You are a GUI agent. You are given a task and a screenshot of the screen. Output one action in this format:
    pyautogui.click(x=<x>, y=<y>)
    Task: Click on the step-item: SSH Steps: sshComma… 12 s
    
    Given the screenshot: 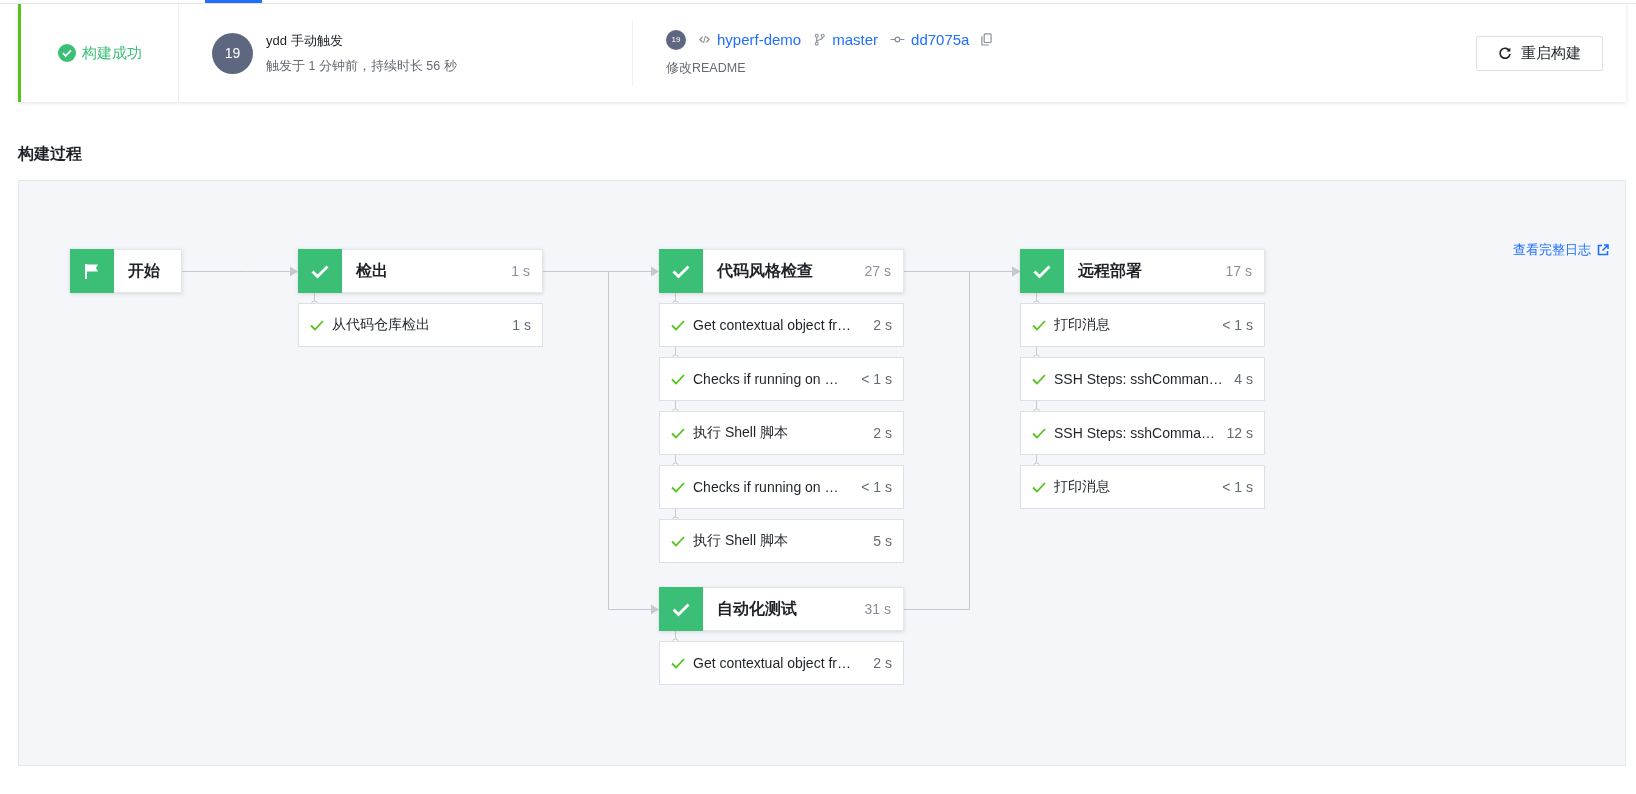 What is the action you would take?
    pyautogui.click(x=1142, y=433)
    